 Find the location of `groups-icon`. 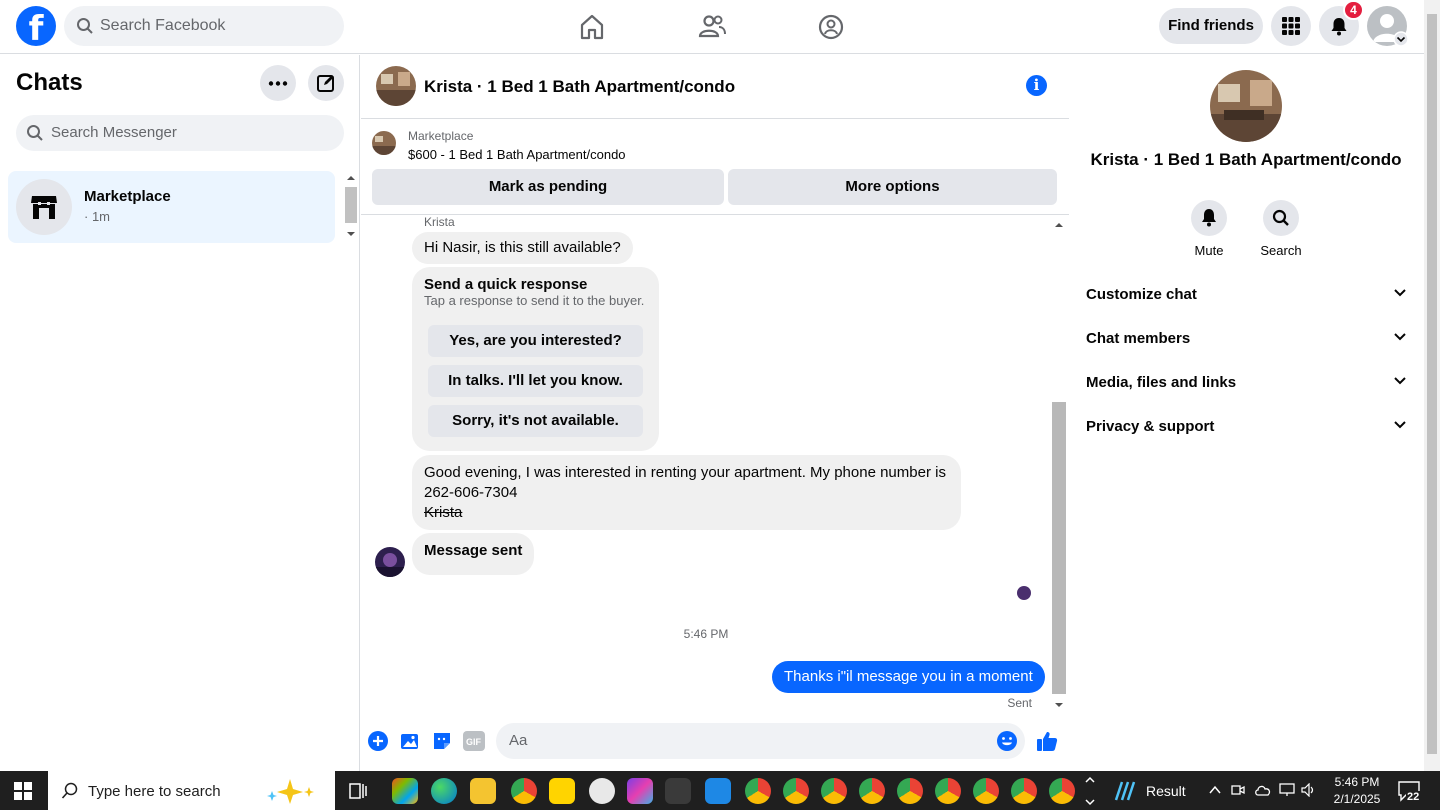

groups-icon is located at coordinates (831, 27).